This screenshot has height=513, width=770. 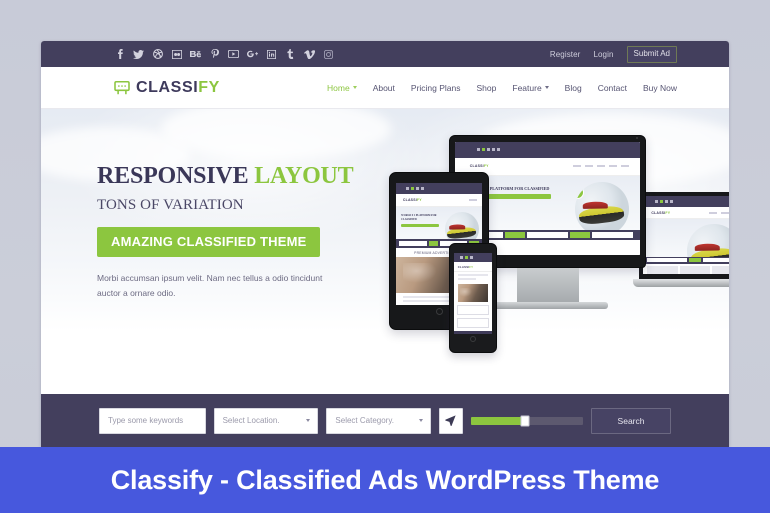 I want to click on logo-primary-text: CLASSI, so click(x=167, y=87).